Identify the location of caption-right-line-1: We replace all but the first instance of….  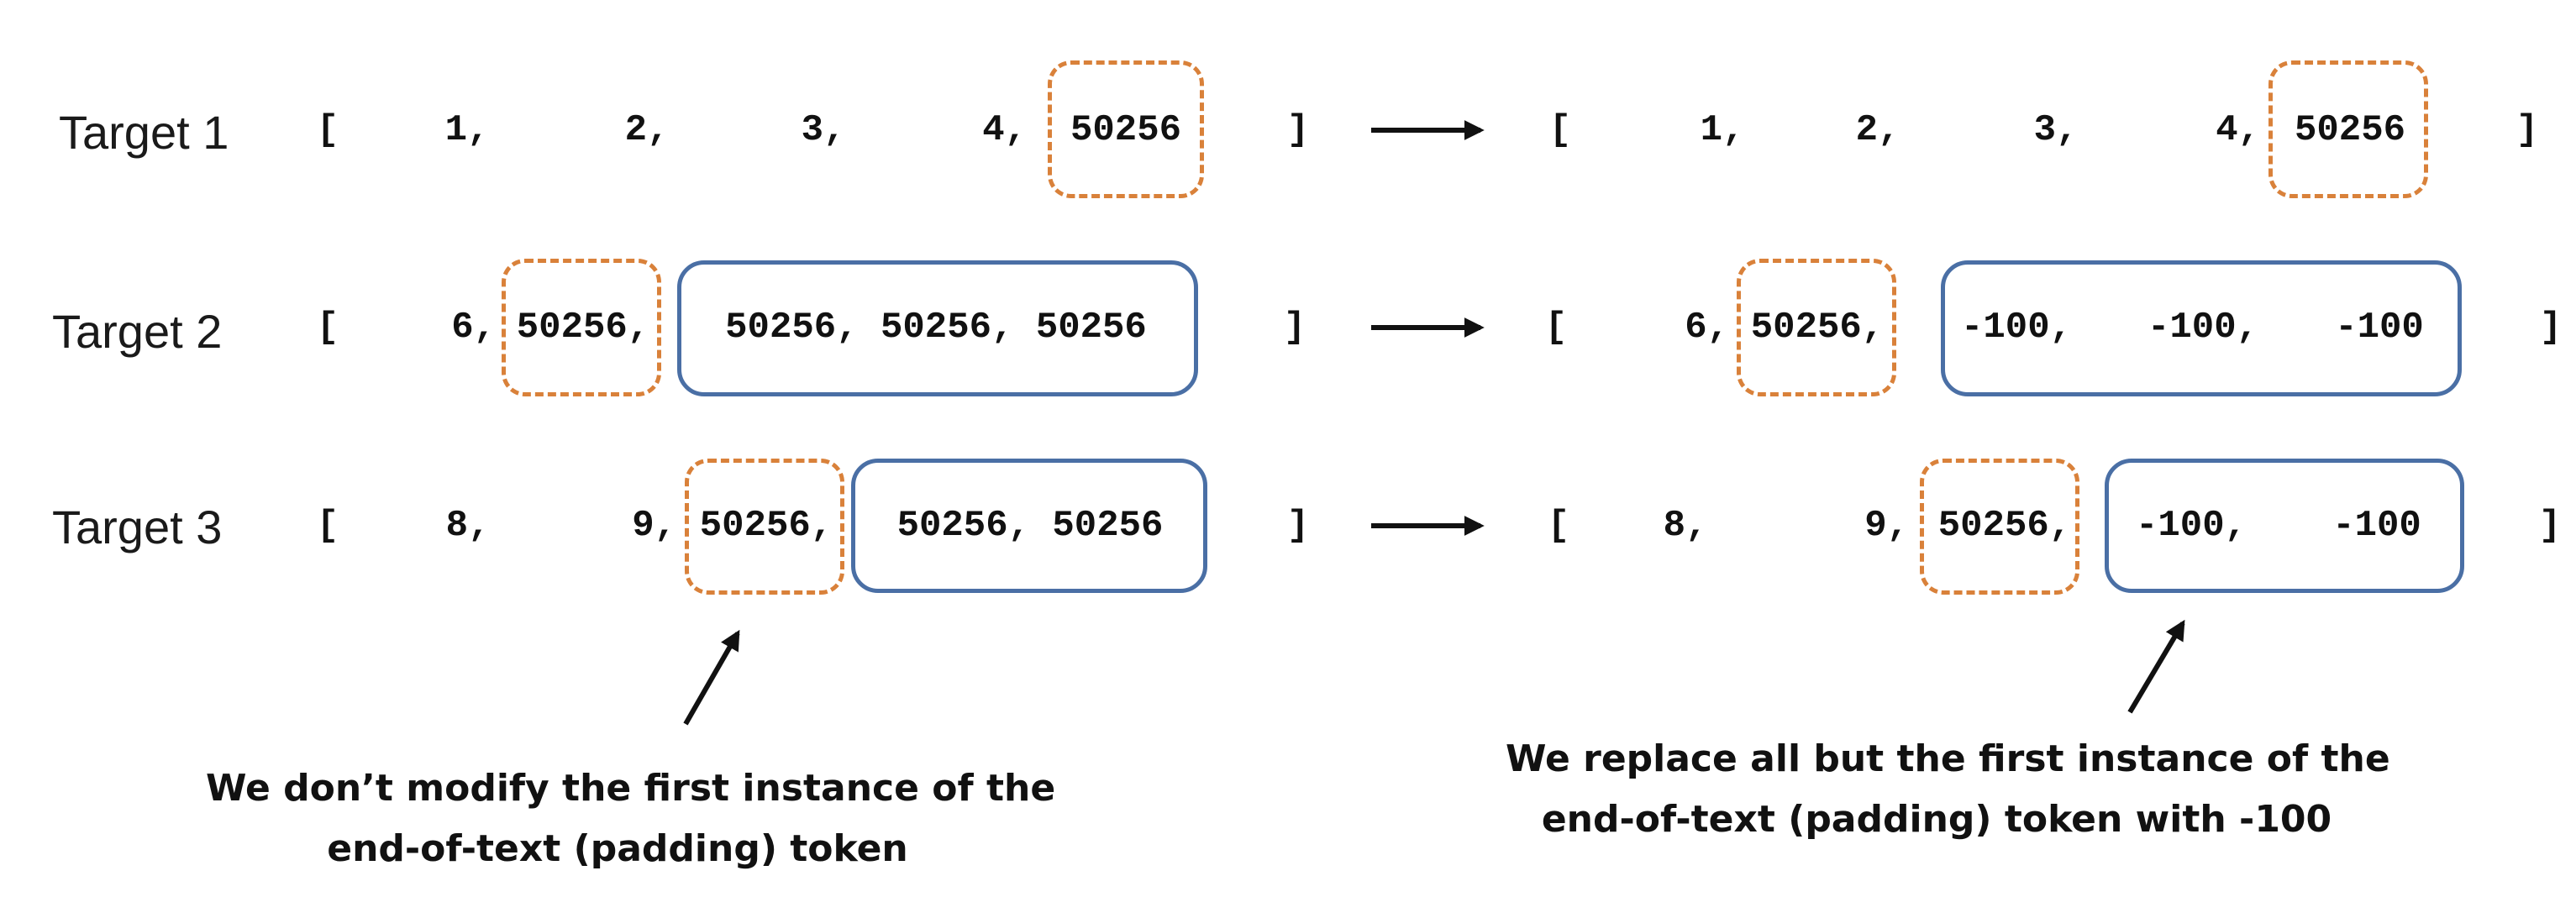
(1948, 759).